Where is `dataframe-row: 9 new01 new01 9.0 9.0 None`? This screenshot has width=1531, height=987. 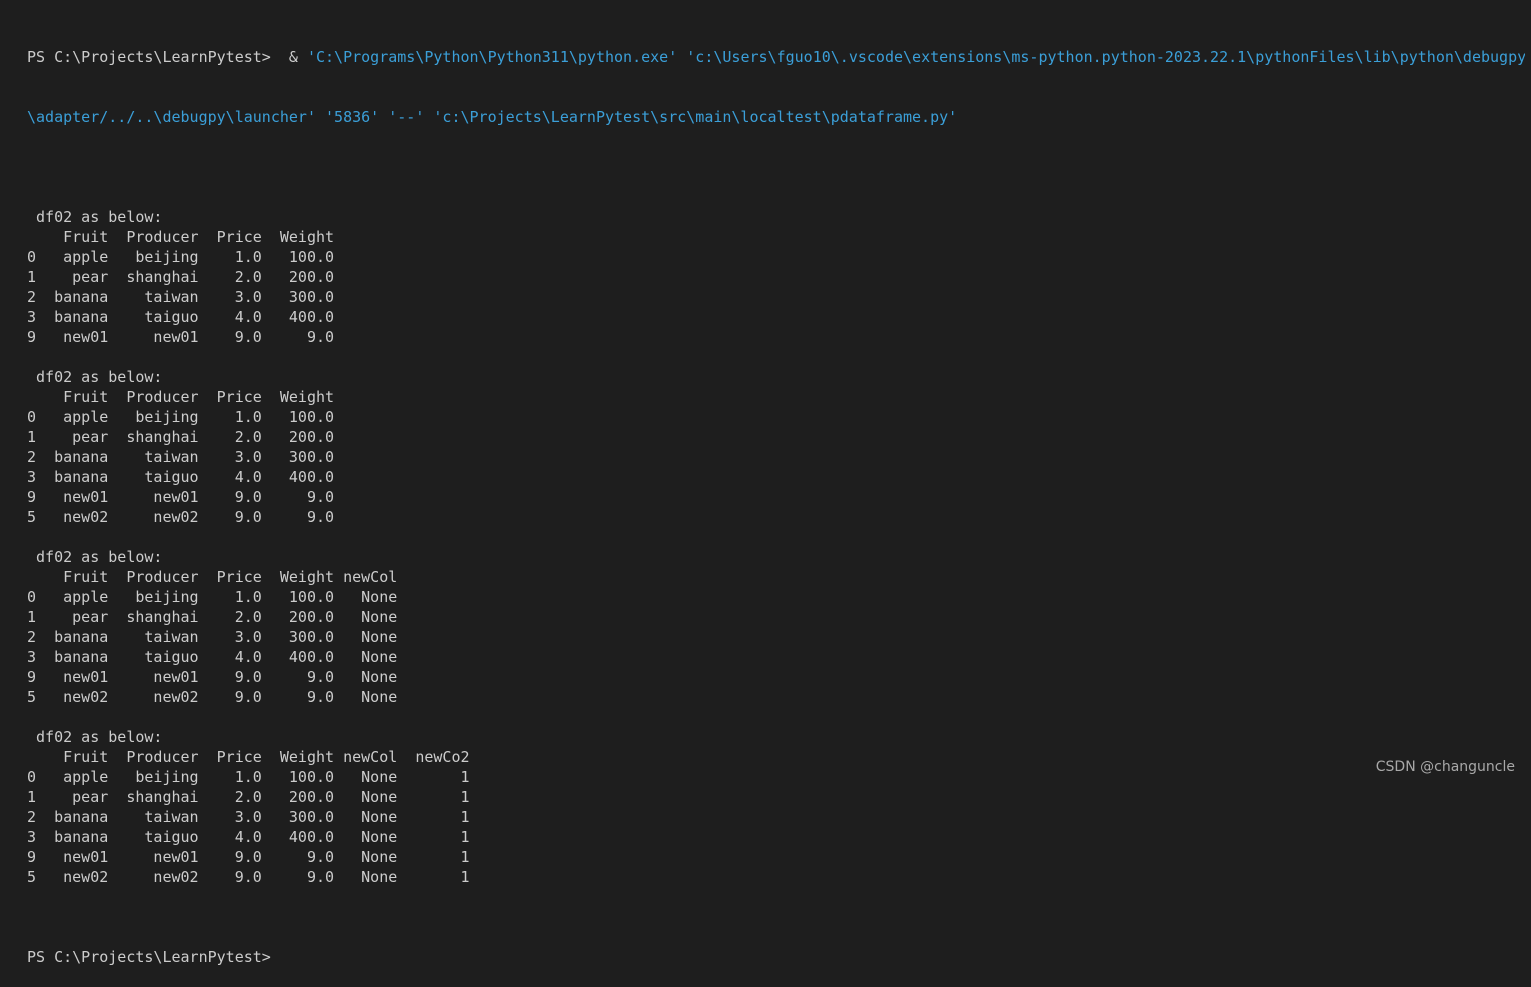
dataframe-row: 9 new01 new01 9.0 9.0 None is located at coordinates (212, 677).